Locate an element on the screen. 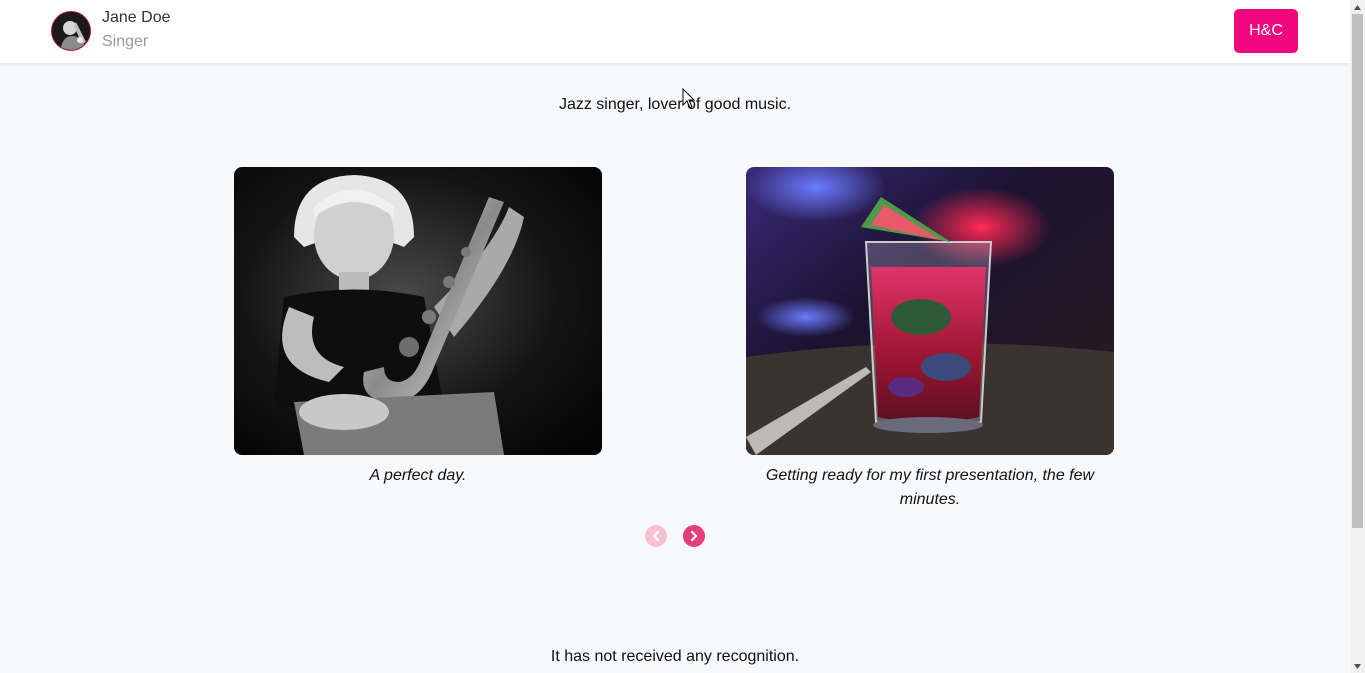 This screenshot has width=1365, height=673. scroll-up-arrow-icon is located at coordinates (1357, 7).